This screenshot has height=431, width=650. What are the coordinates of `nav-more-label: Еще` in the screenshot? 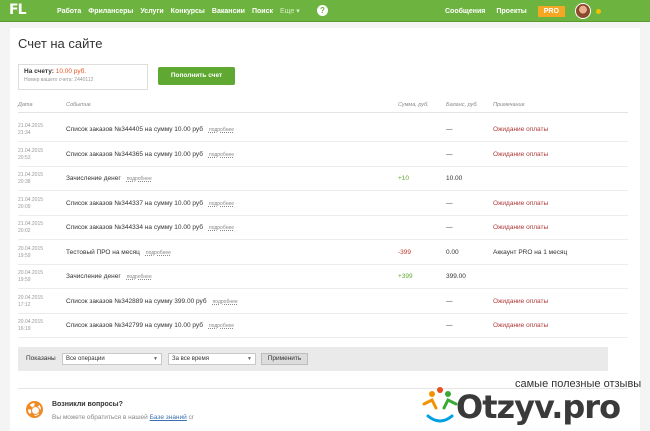 It's located at (287, 11).